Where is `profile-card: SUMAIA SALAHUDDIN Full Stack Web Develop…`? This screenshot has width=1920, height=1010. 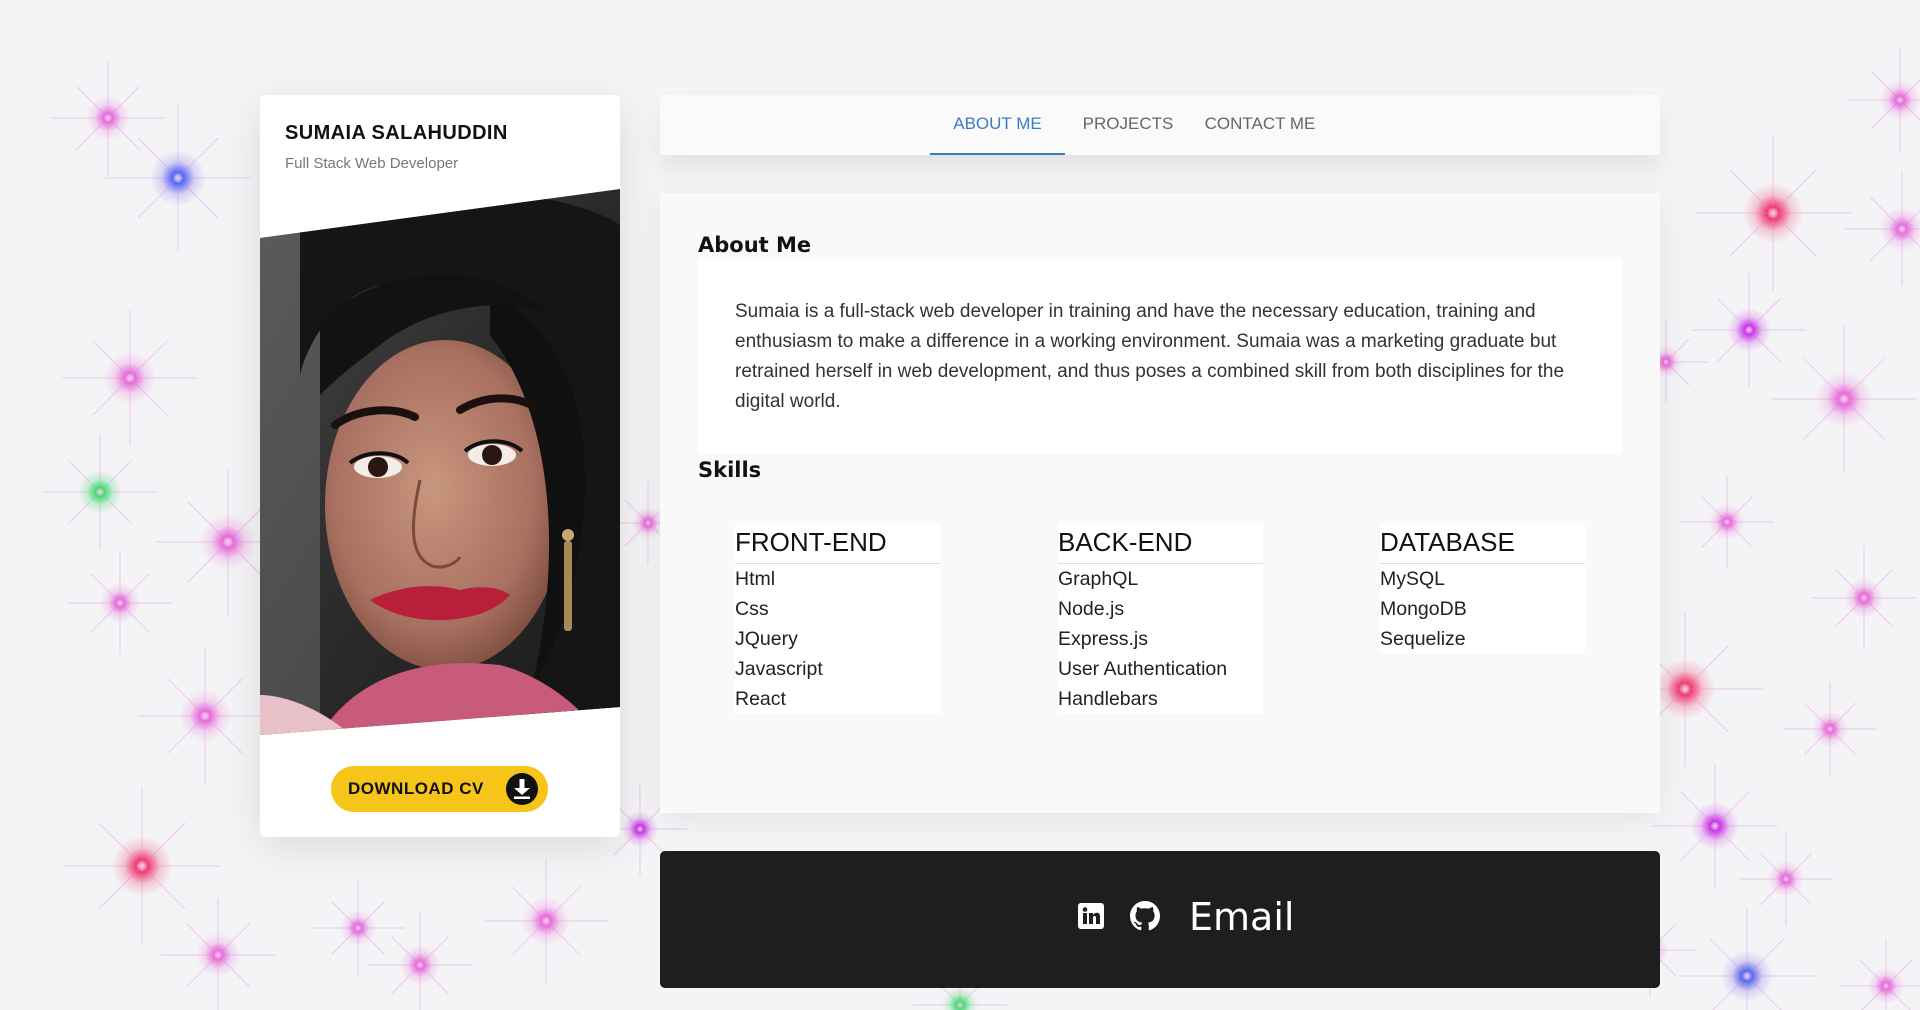 profile-card: SUMAIA SALAHUDDIN Full Stack Web Develop… is located at coordinates (440, 466).